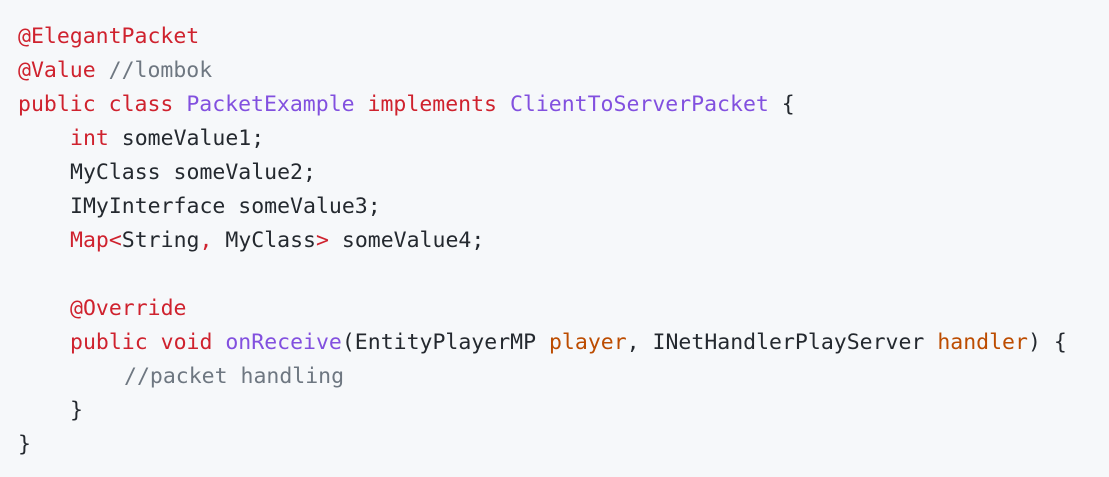  I want to click on code-line-12: }, so click(554, 411).